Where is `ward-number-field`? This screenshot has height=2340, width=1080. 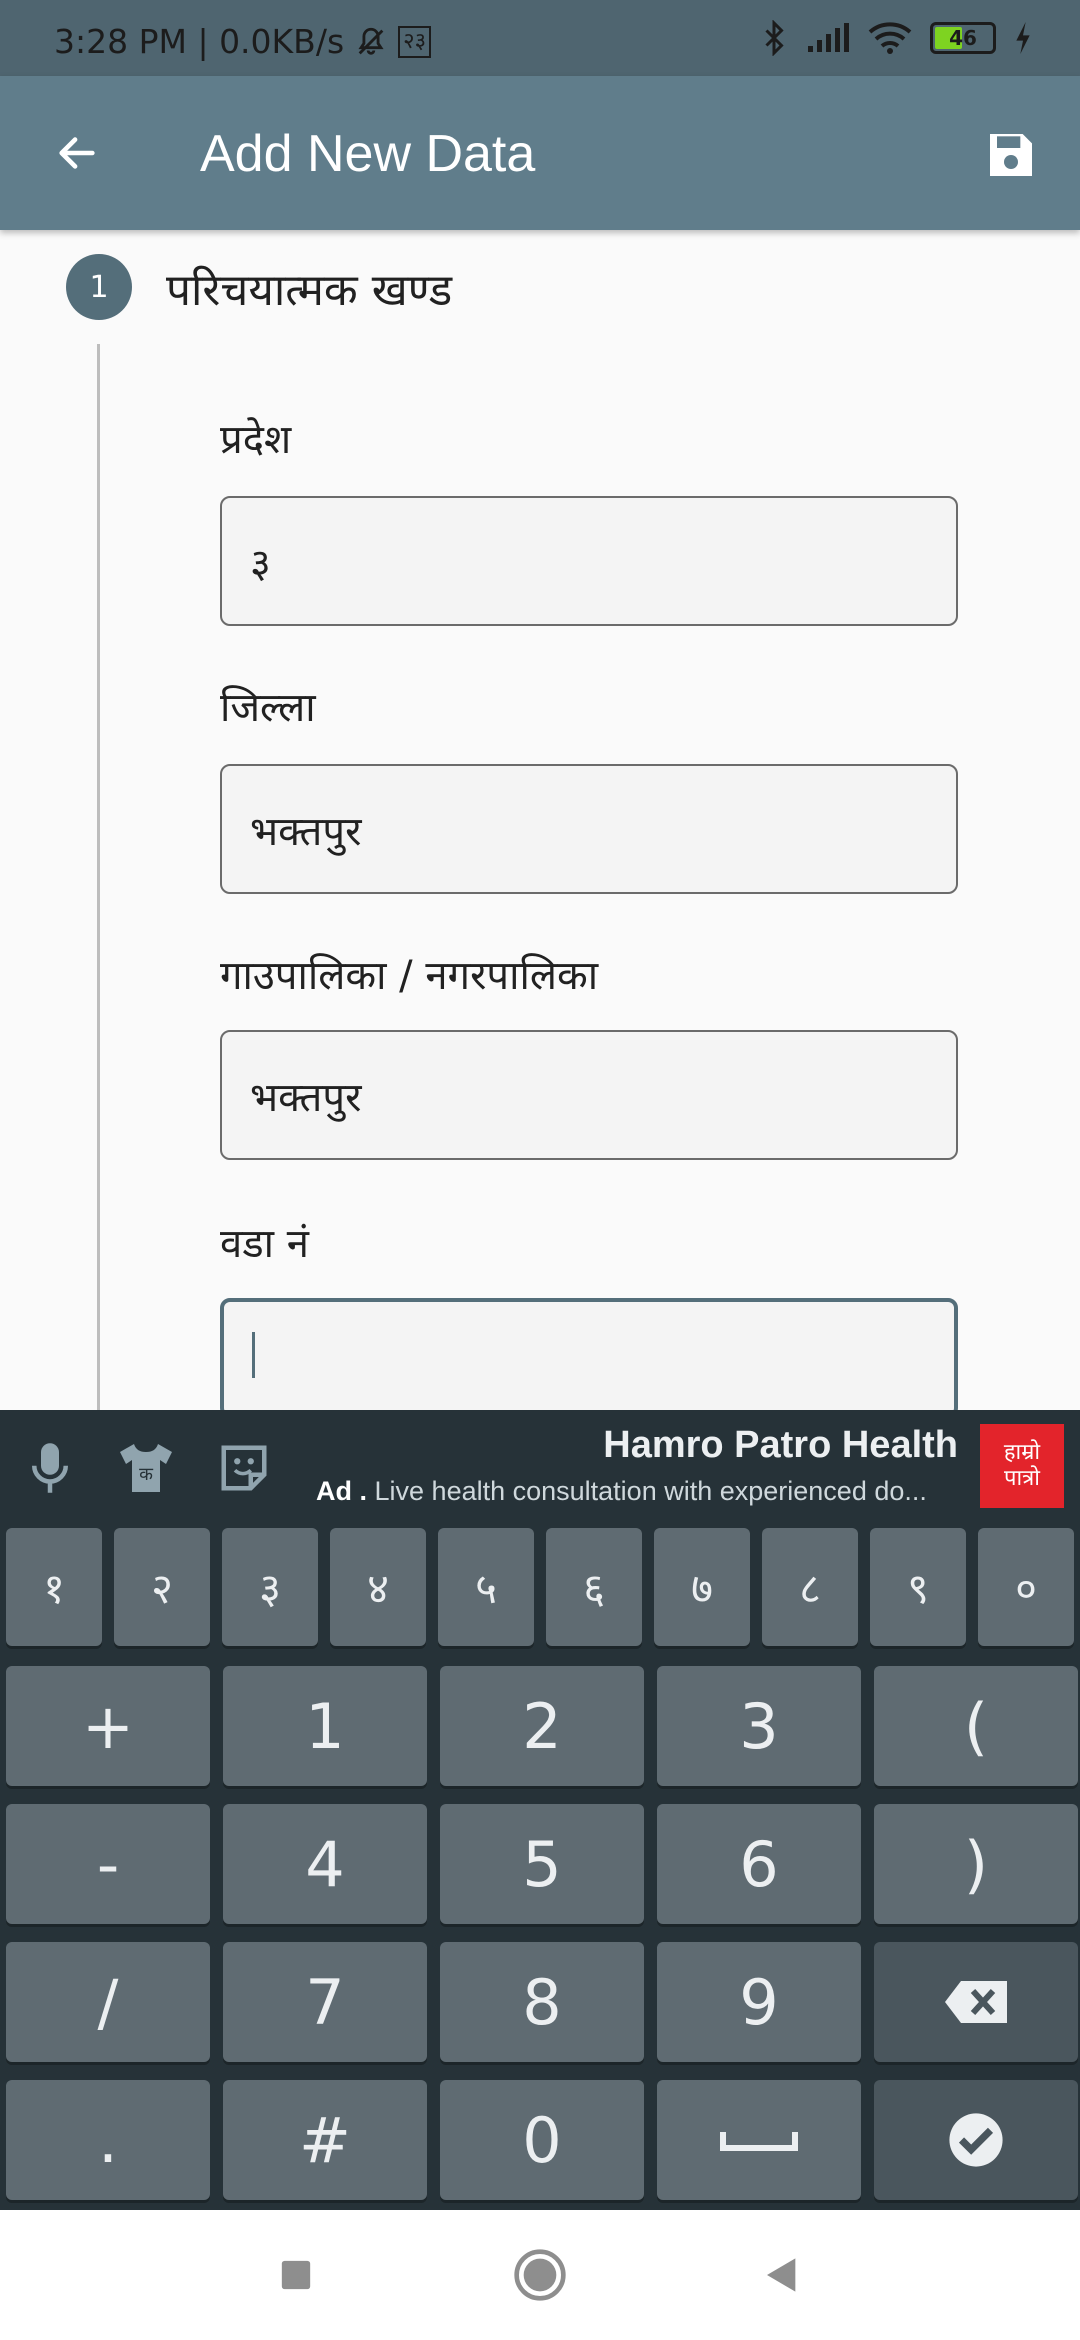 ward-number-field is located at coordinates (589, 1358).